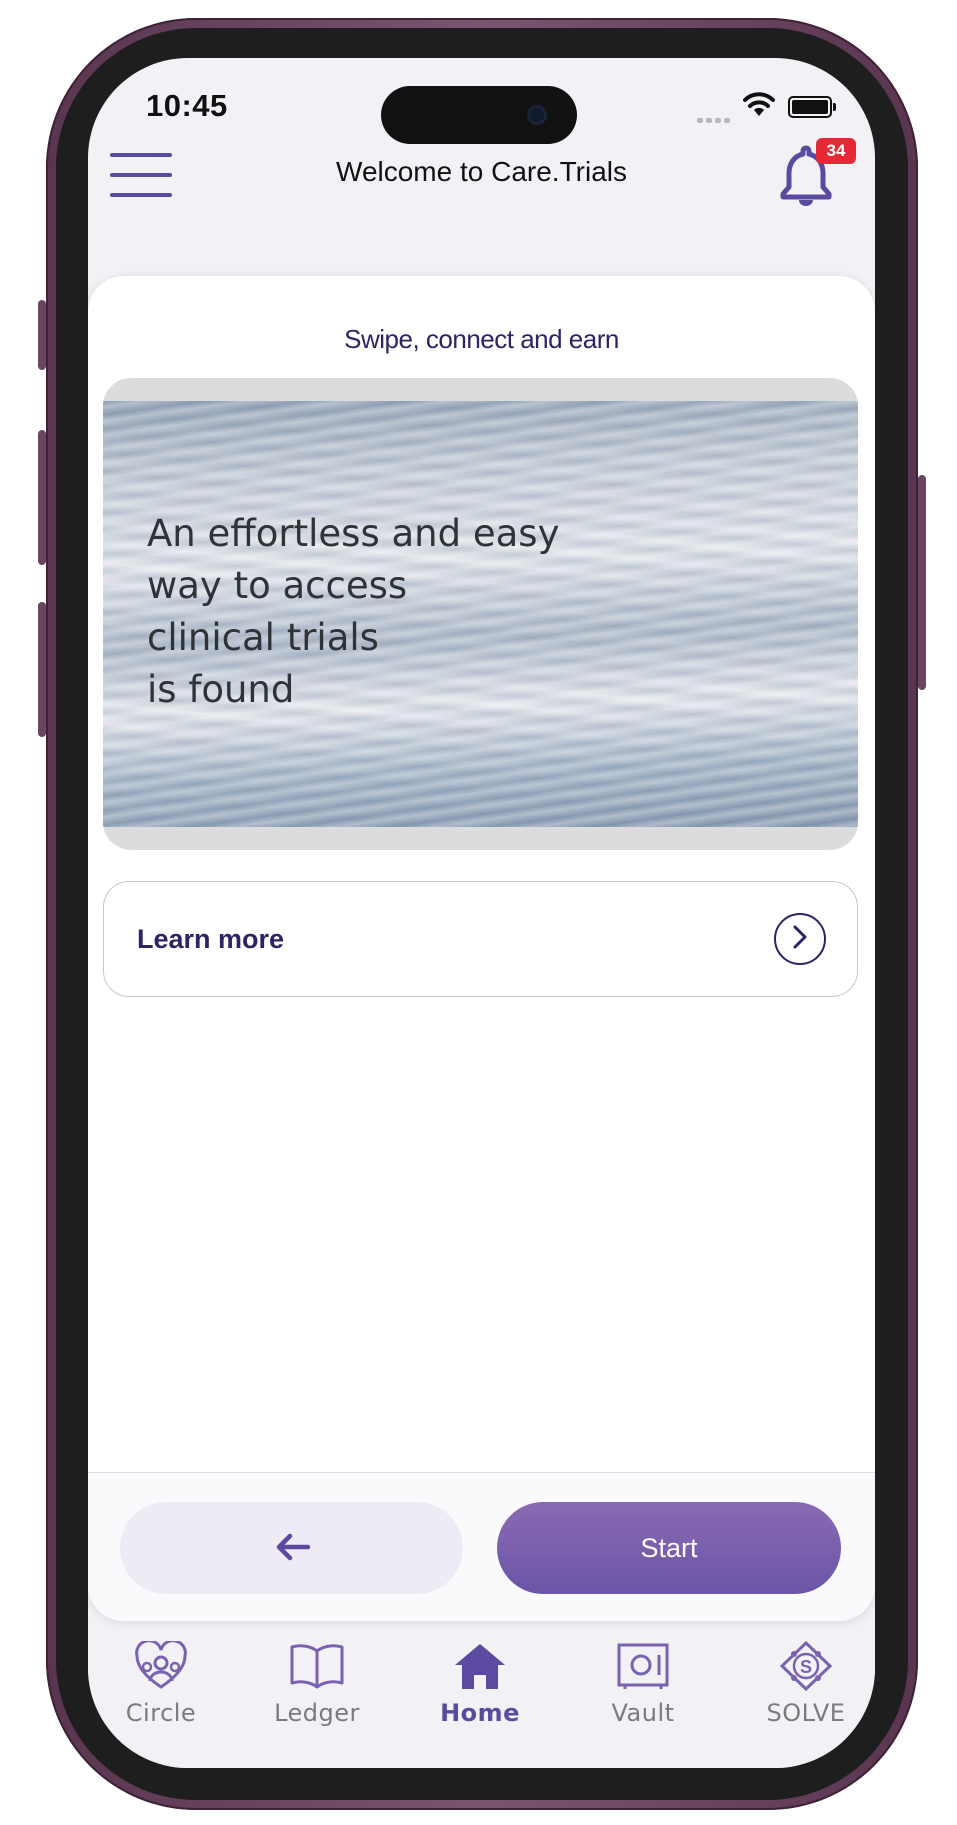 The height and width of the screenshot is (1825, 957). What do you see at coordinates (263, 637) in the screenshot?
I see `hero-text-line: clinical trials` at bounding box center [263, 637].